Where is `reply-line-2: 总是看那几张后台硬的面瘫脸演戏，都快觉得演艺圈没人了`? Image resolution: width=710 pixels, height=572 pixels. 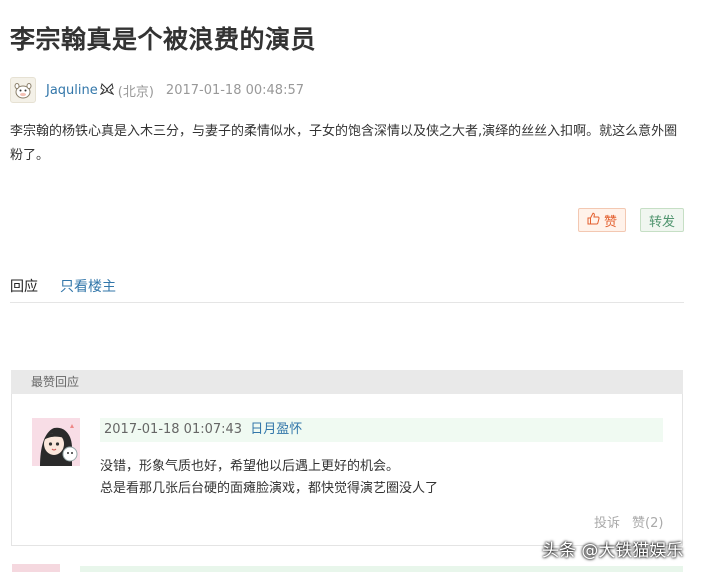 reply-line-2: 总是看那几张后台硬的面瘫脸演戏，都快觉得演艺圈没人了 is located at coordinates (269, 488).